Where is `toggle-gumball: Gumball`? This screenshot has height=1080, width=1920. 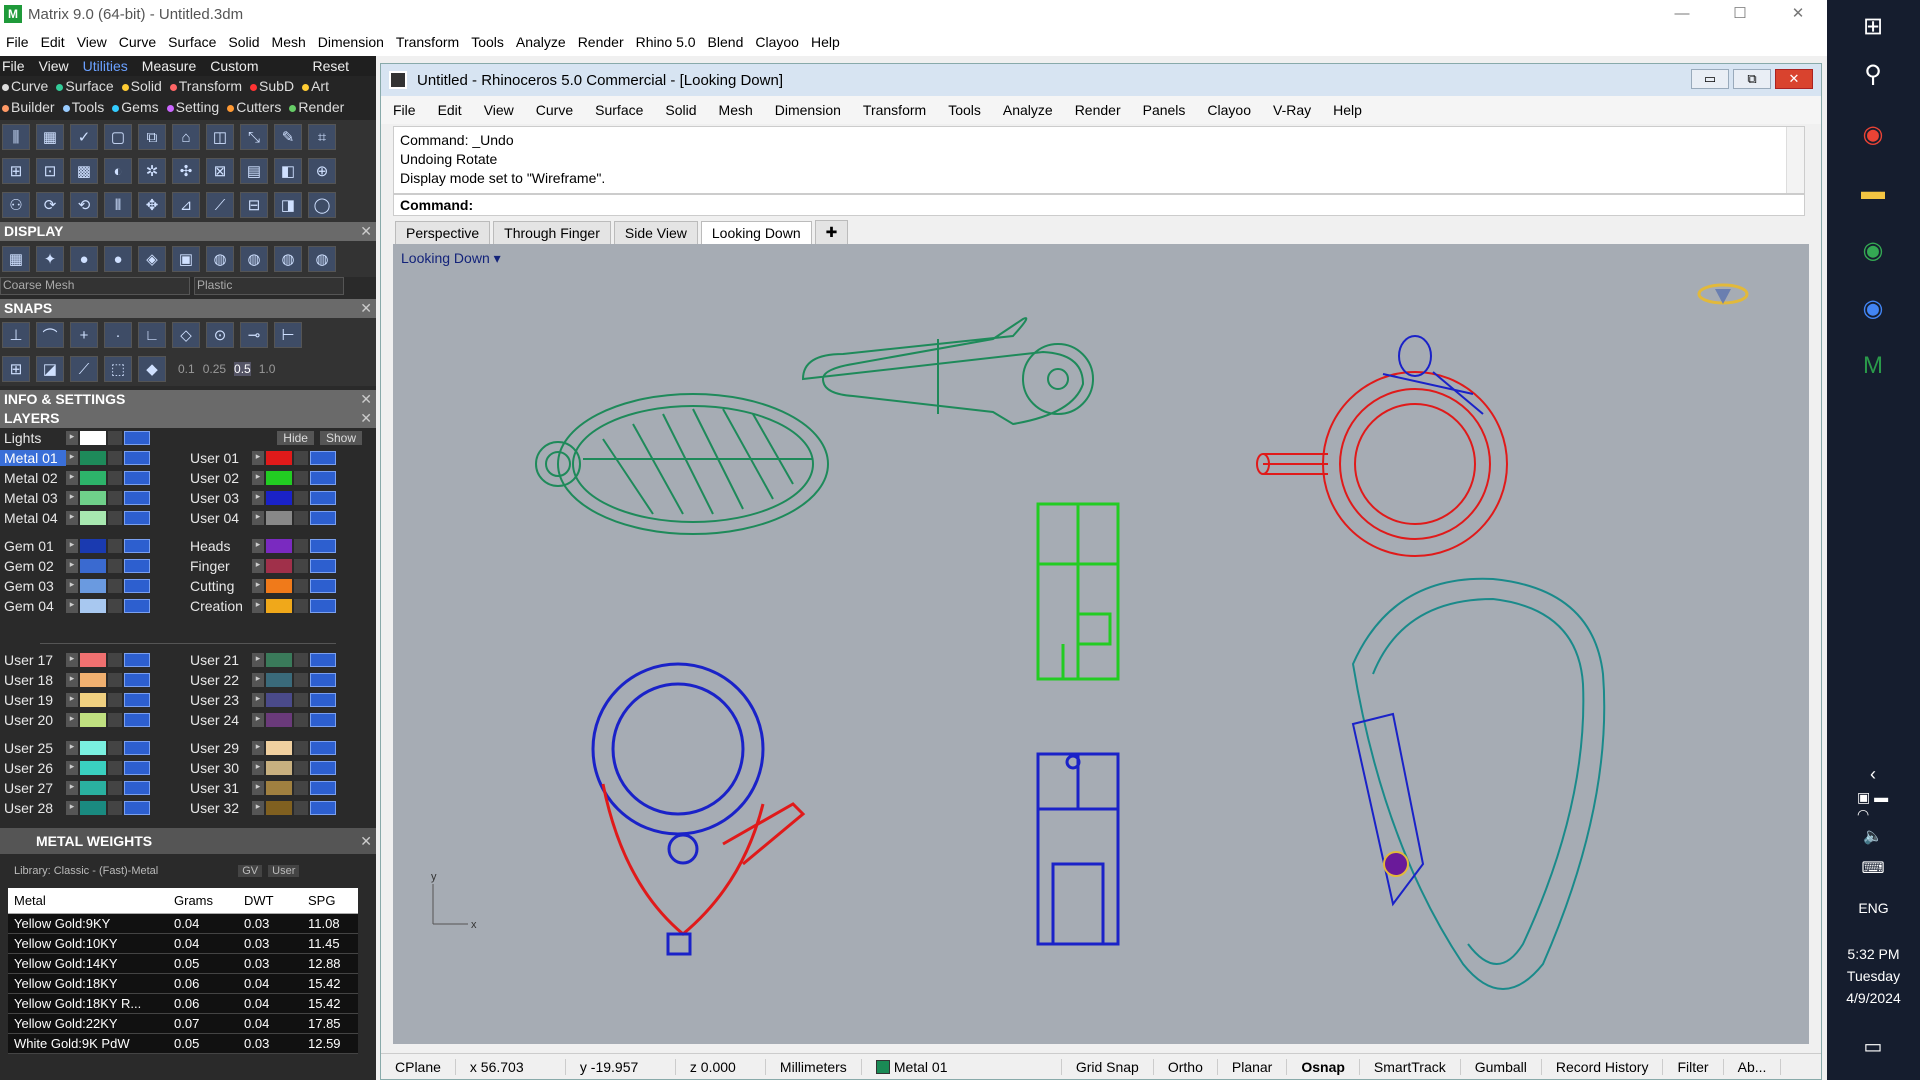
toggle-gumball: Gumball is located at coordinates (1501, 1066).